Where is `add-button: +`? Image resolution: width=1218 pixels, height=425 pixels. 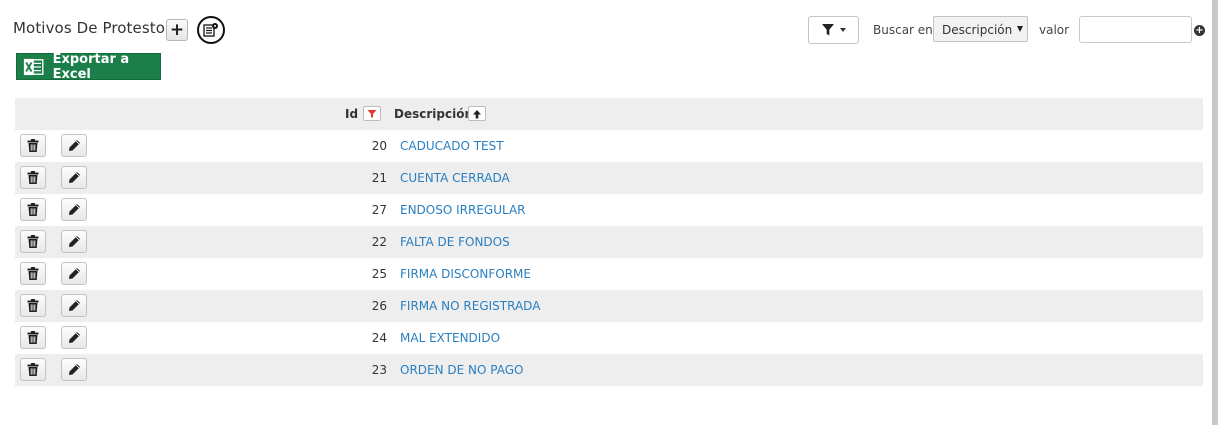
add-button: + is located at coordinates (177, 30).